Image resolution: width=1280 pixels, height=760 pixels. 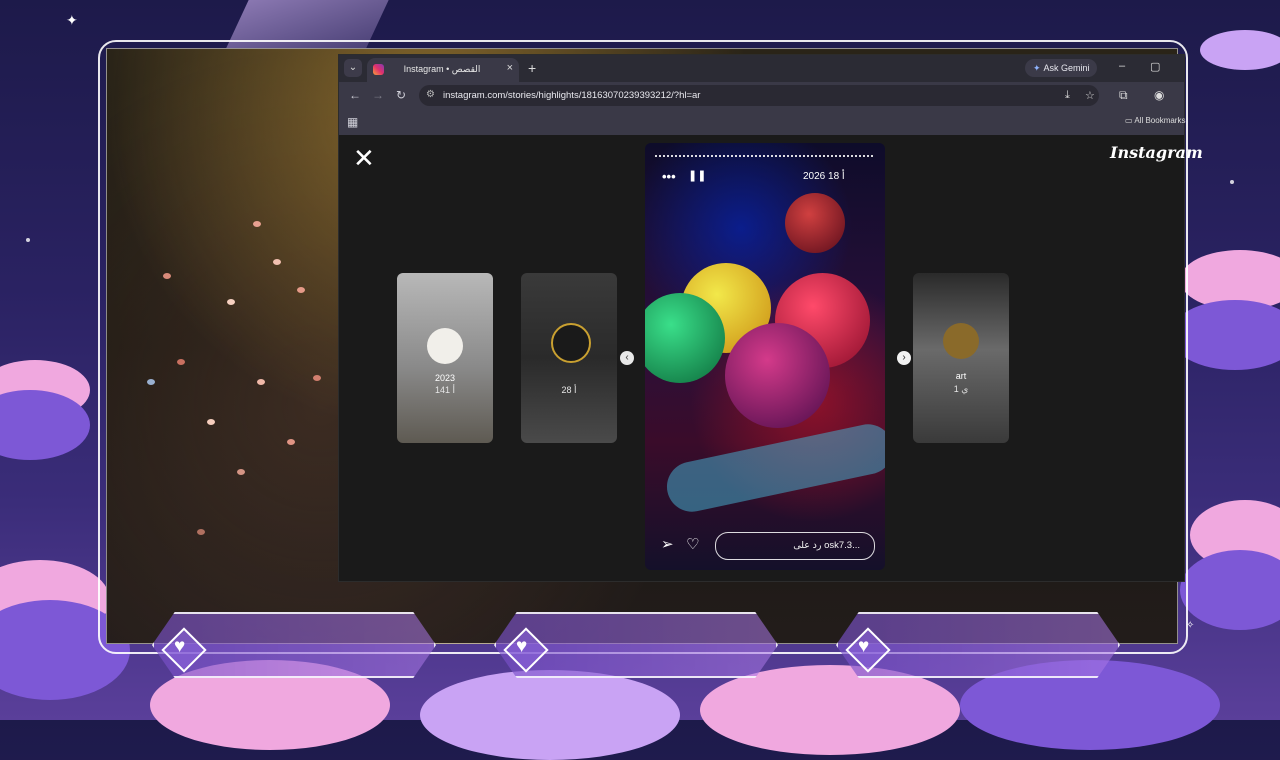 I want to click on close-story-icon: ✕, so click(x=364, y=158).